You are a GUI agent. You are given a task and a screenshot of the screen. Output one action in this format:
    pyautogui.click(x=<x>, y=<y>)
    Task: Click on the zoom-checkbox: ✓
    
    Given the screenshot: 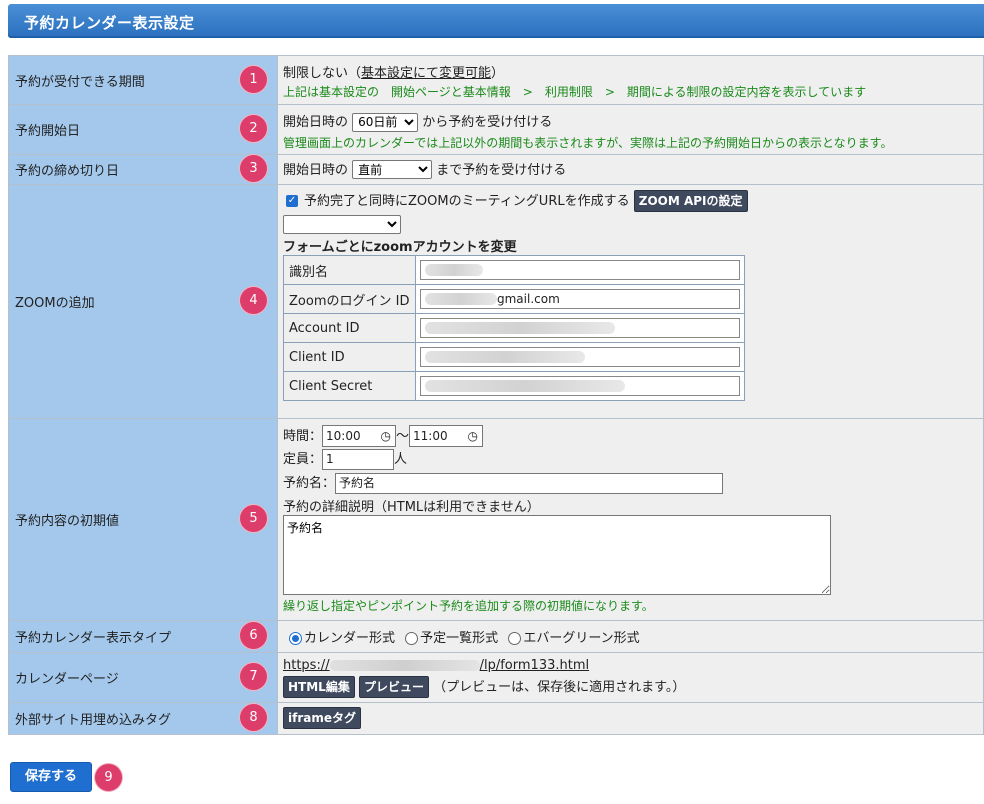 What is the action you would take?
    pyautogui.click(x=292, y=201)
    